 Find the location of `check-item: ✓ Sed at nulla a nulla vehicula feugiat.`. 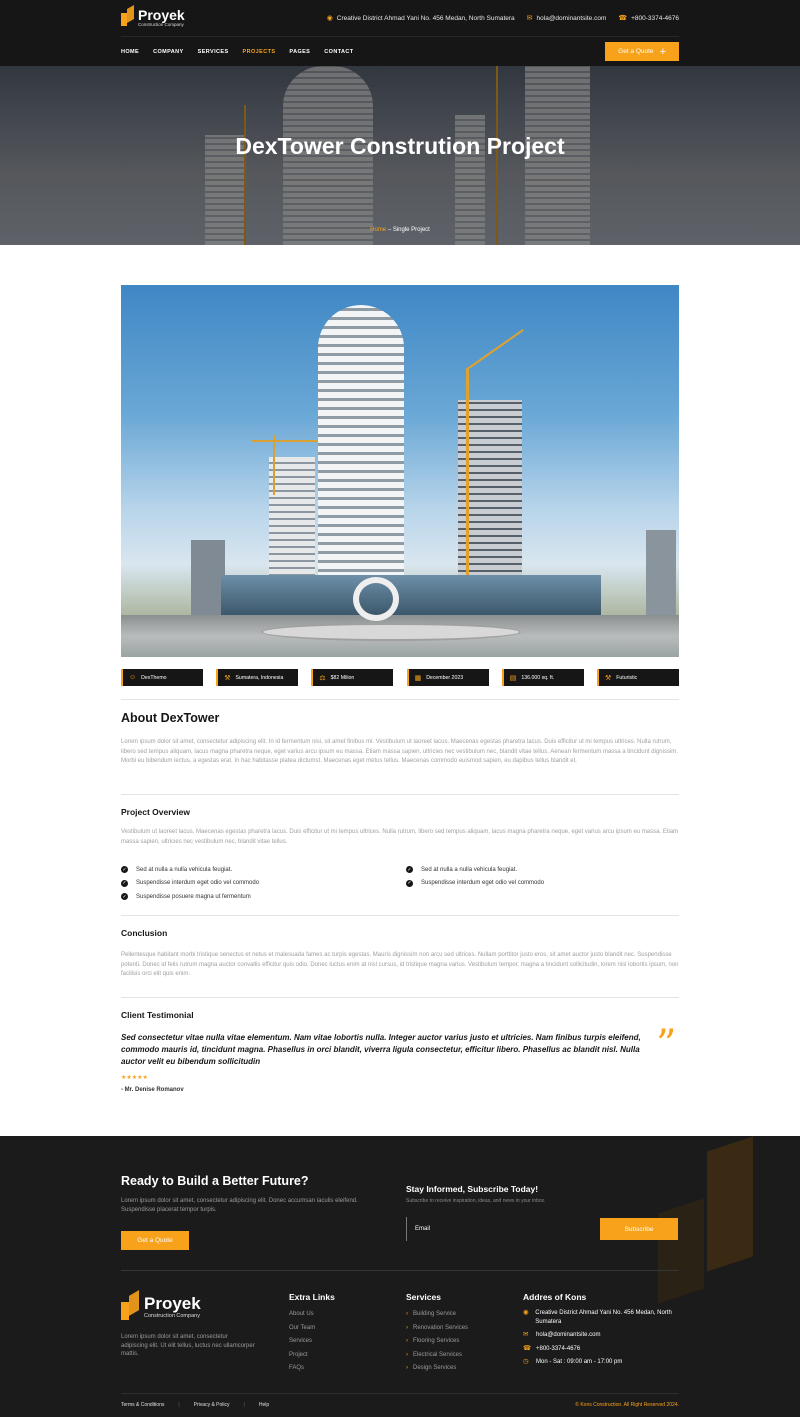

check-item: ✓ Sed at nulla a nulla vehicula feugiat. is located at coordinates (176, 869).